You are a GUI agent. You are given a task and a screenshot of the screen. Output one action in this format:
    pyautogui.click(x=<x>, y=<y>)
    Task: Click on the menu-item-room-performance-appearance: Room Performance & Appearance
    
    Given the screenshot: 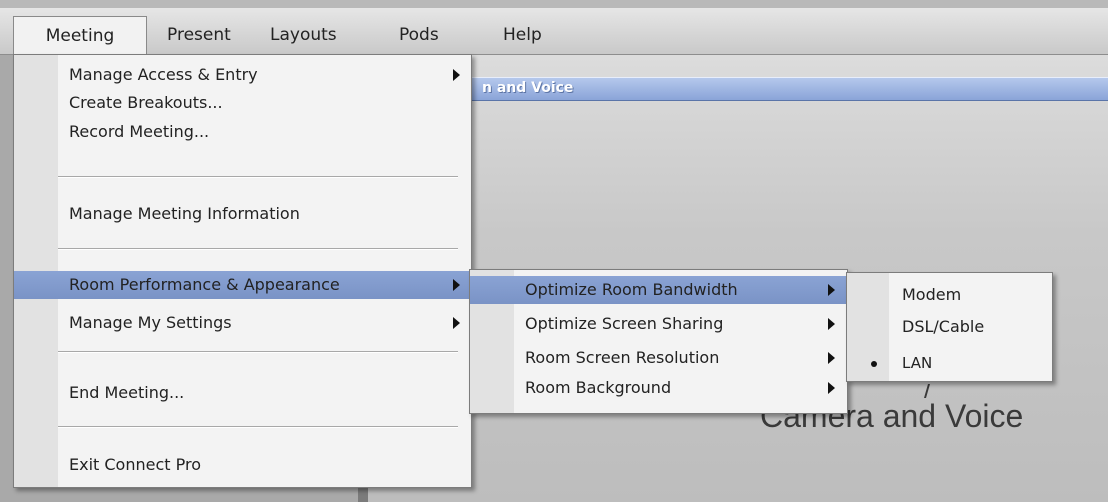 What is the action you would take?
    pyautogui.click(x=242, y=285)
    